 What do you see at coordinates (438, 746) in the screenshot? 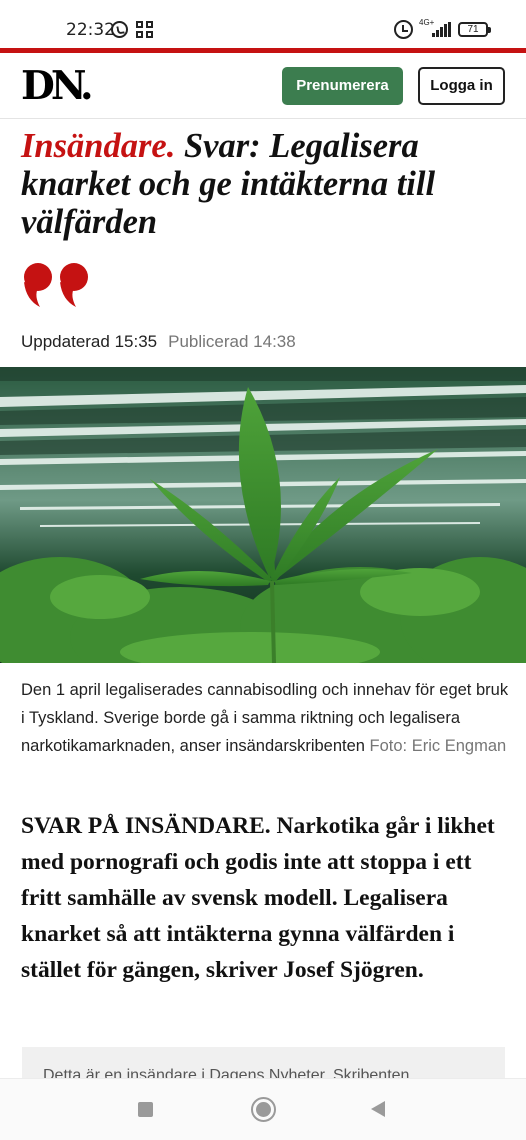
I see `photo-credit: Foto: Eric Engman` at bounding box center [438, 746].